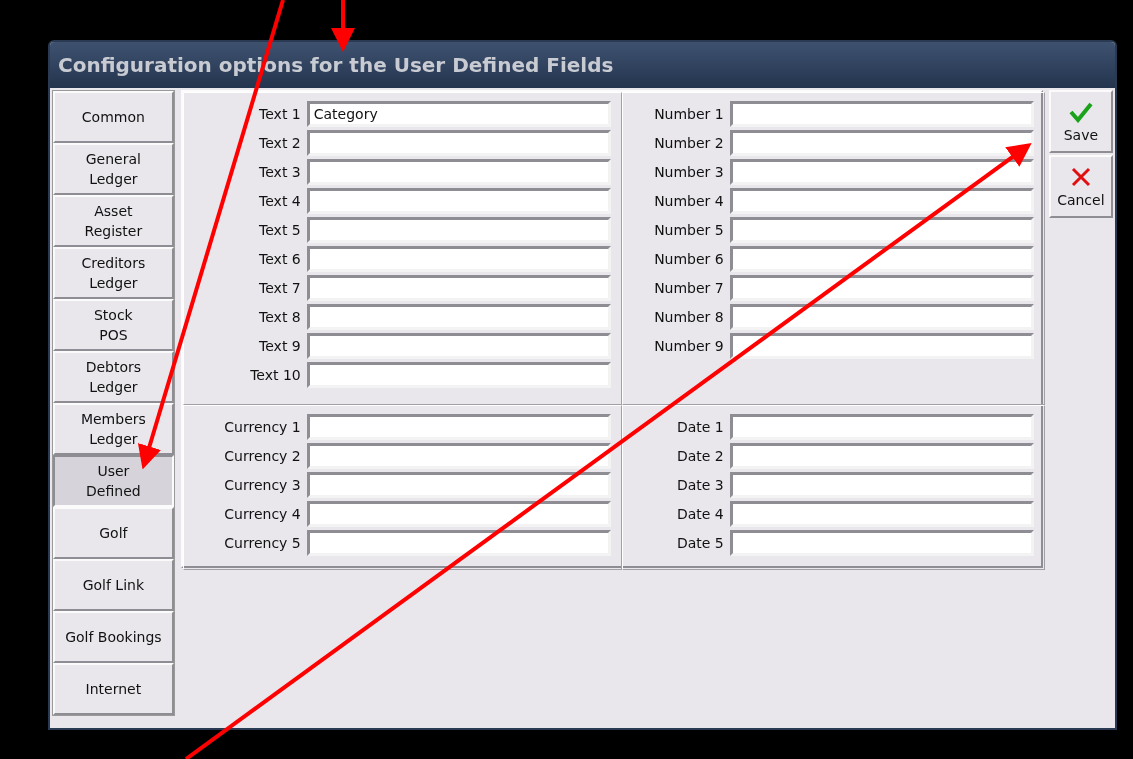 This screenshot has height=759, width=1133. I want to click on checkmark-icon, so click(1080, 111).